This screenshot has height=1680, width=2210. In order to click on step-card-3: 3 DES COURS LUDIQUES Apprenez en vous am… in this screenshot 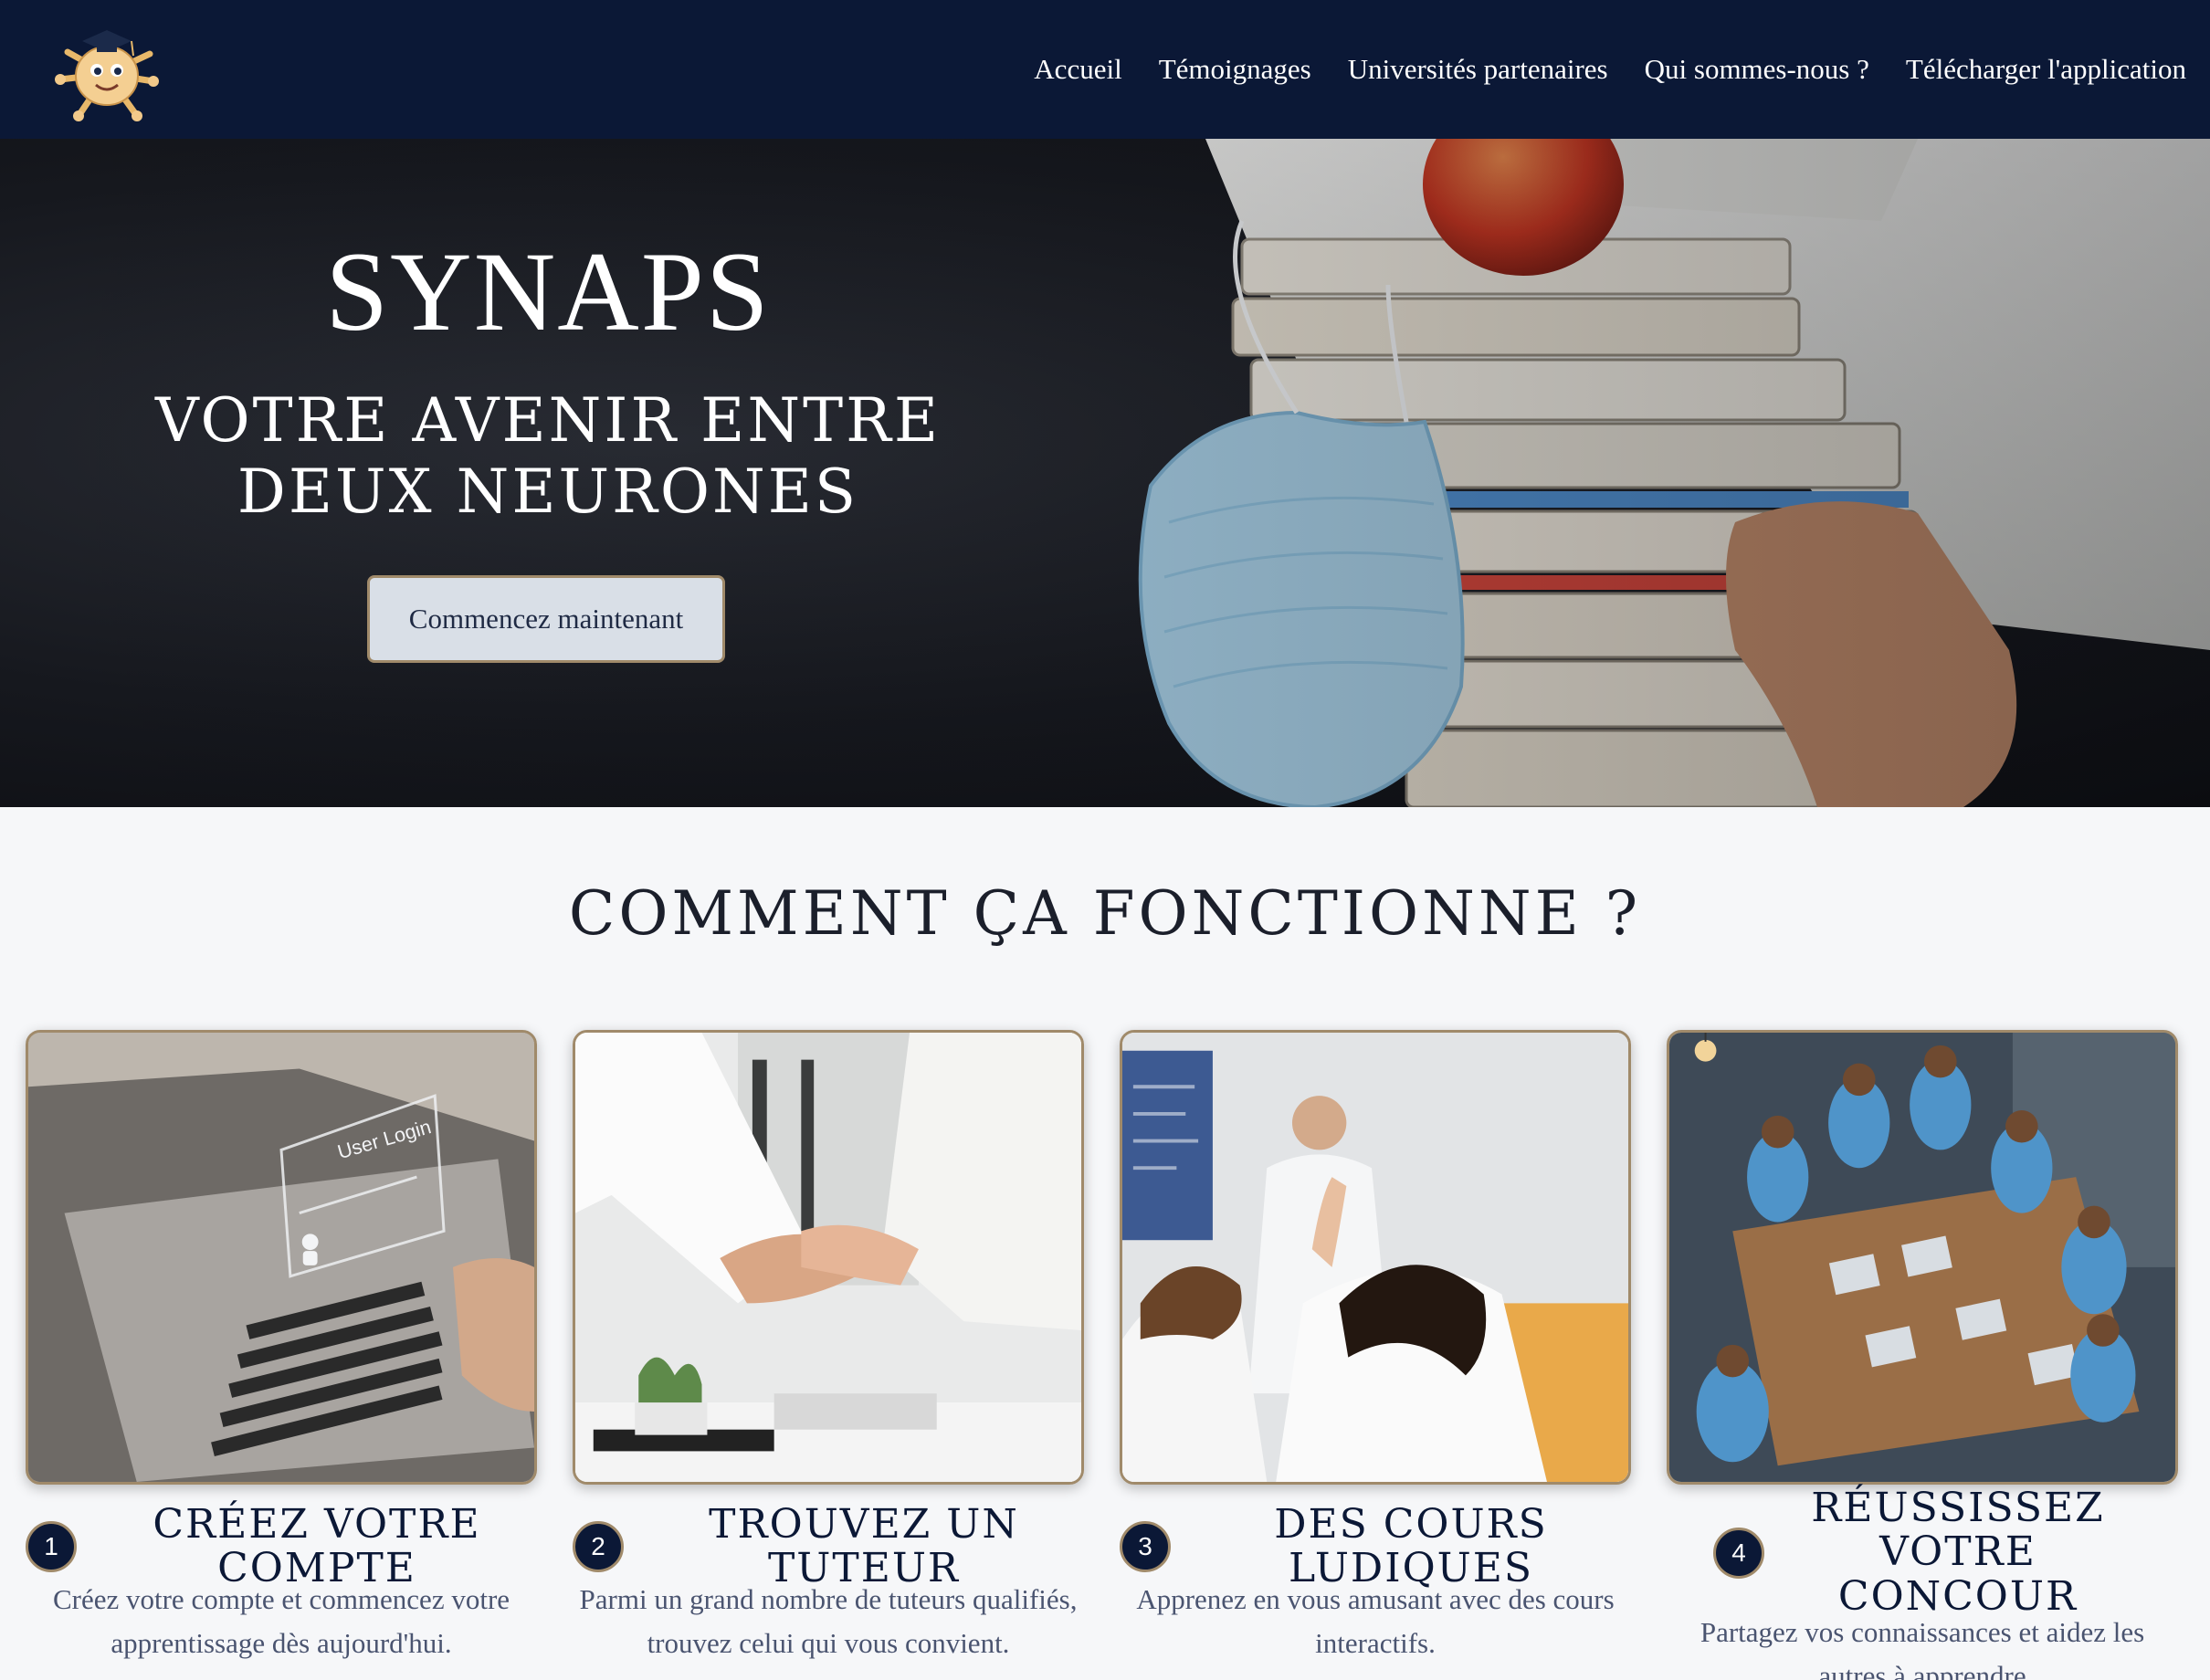, I will do `click(1375, 1355)`.